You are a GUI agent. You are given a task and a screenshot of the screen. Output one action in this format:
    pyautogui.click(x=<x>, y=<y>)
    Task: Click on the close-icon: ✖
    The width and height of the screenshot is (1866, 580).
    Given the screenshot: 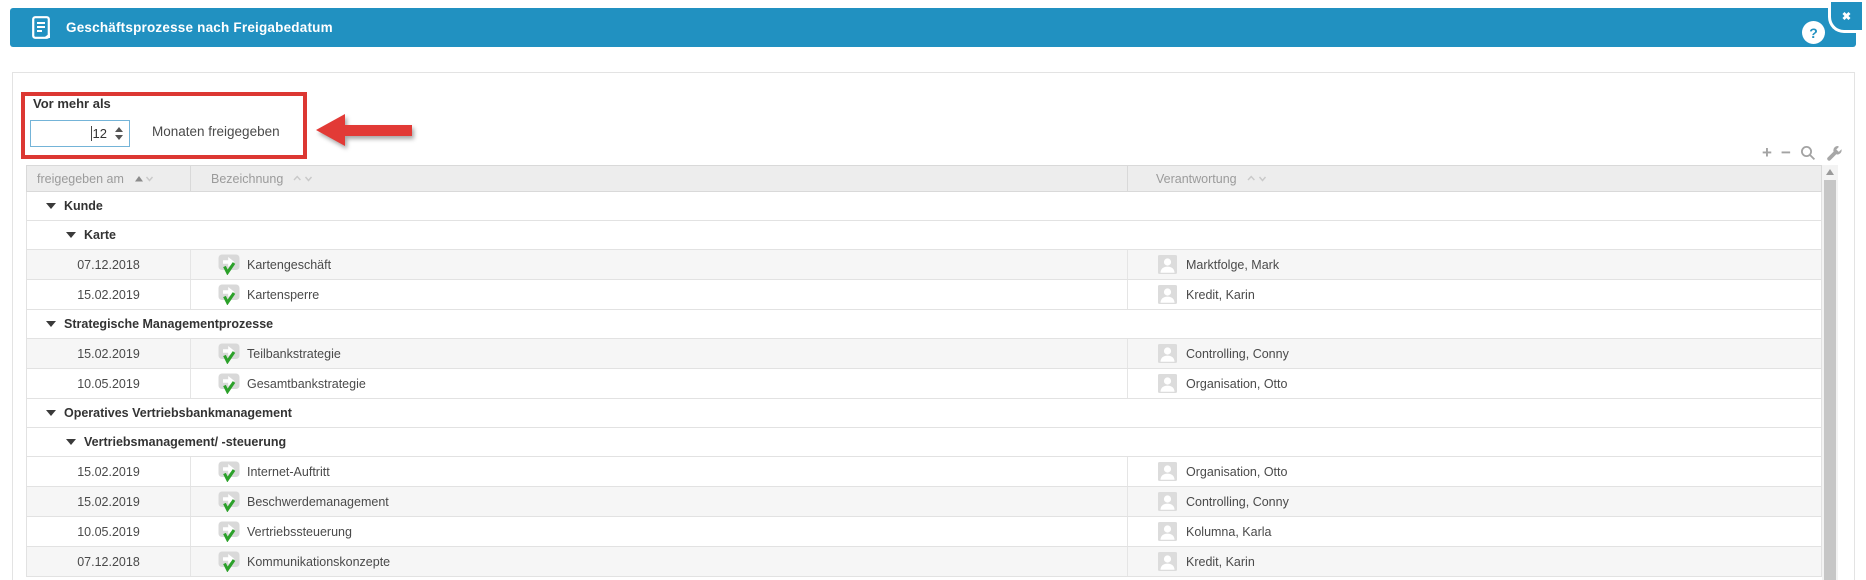 What is the action you would take?
    pyautogui.click(x=1846, y=16)
    